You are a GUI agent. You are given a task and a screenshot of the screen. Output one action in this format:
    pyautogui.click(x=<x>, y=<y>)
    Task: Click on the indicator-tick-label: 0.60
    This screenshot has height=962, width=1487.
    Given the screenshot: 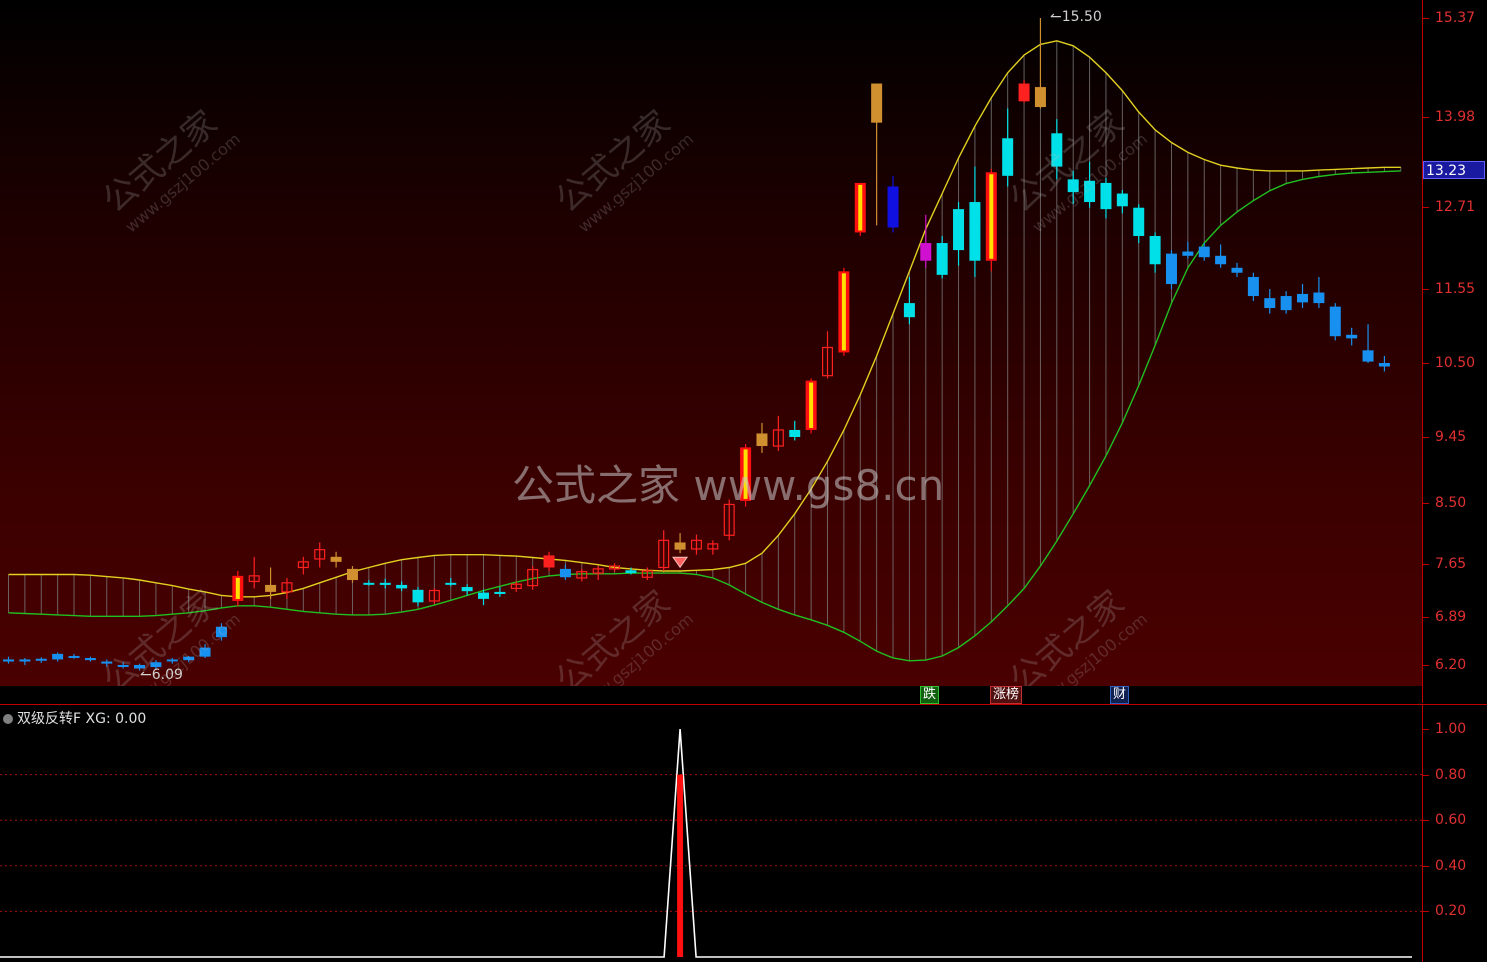 What is the action you would take?
    pyautogui.click(x=1451, y=820)
    